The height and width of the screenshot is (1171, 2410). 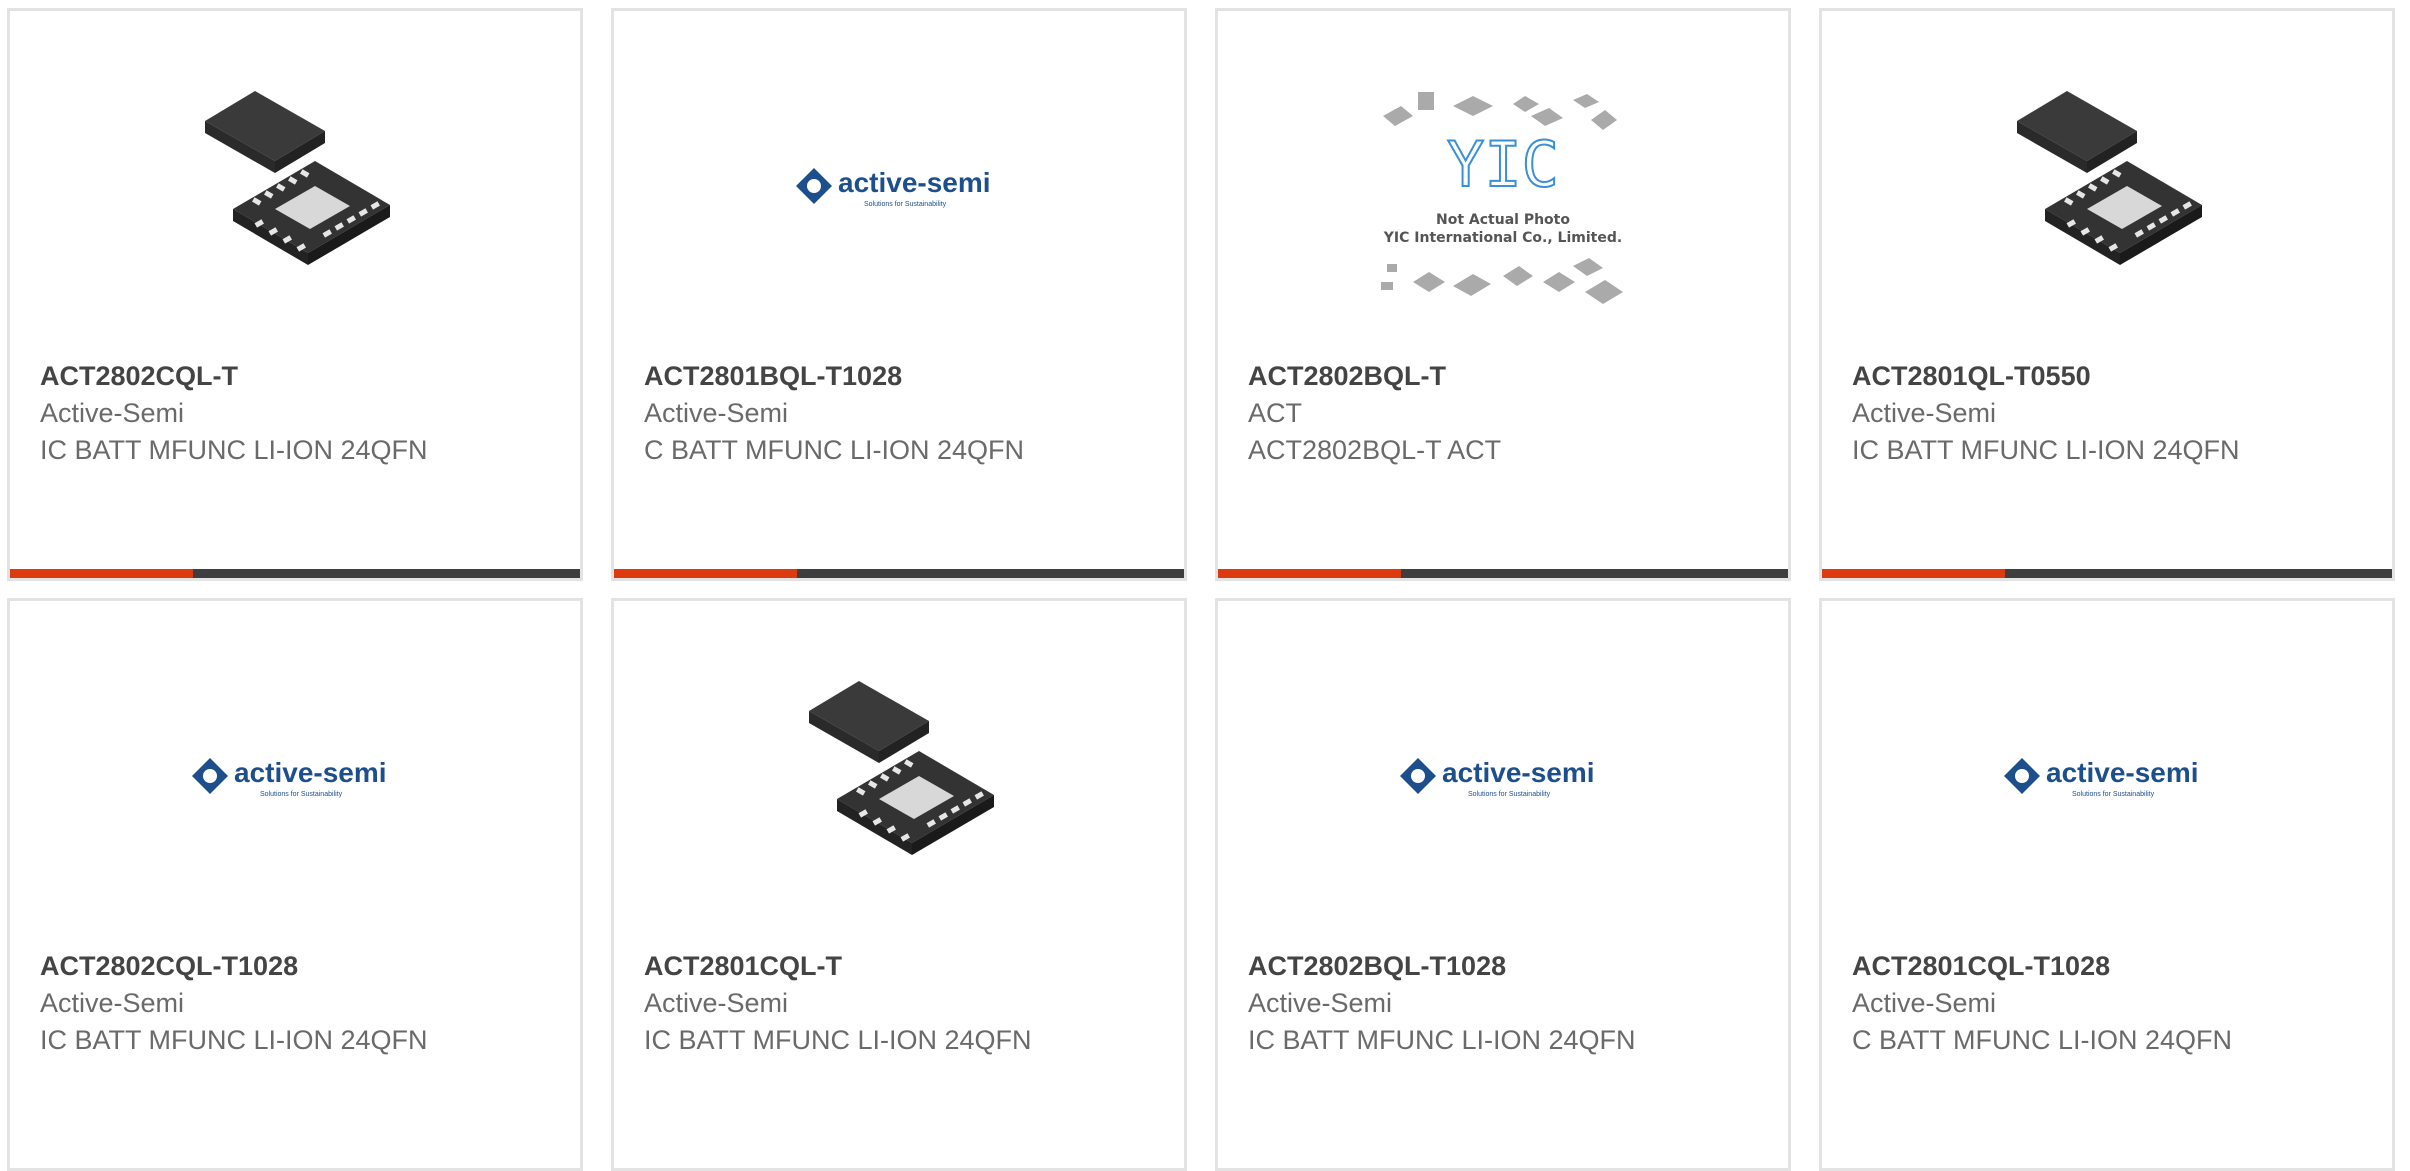 What do you see at coordinates (1275, 413) in the screenshot?
I see `manufacturer: ACT` at bounding box center [1275, 413].